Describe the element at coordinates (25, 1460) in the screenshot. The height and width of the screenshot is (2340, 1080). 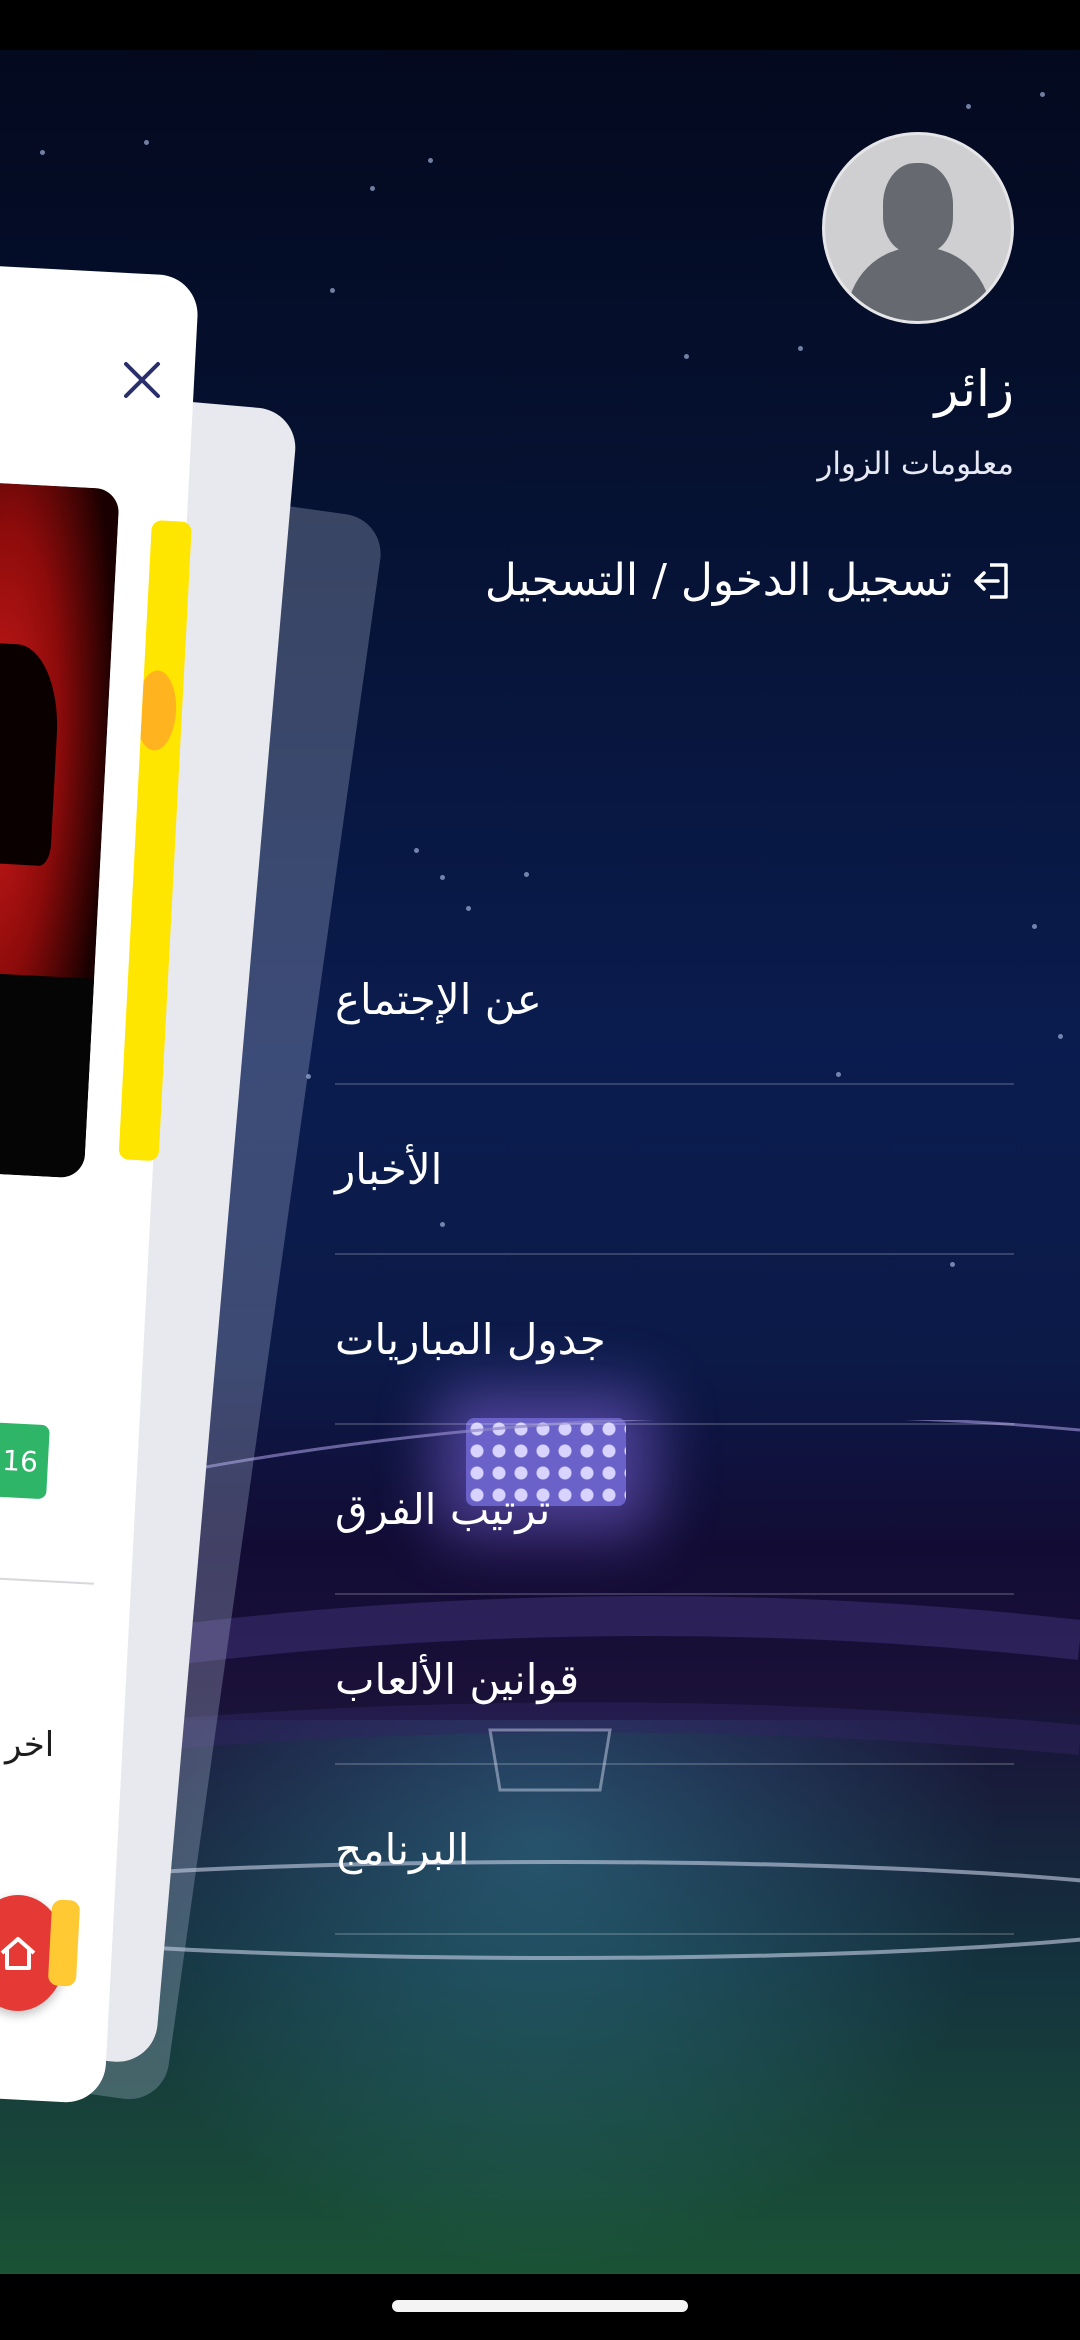
I see `green-badge: 16` at that location.